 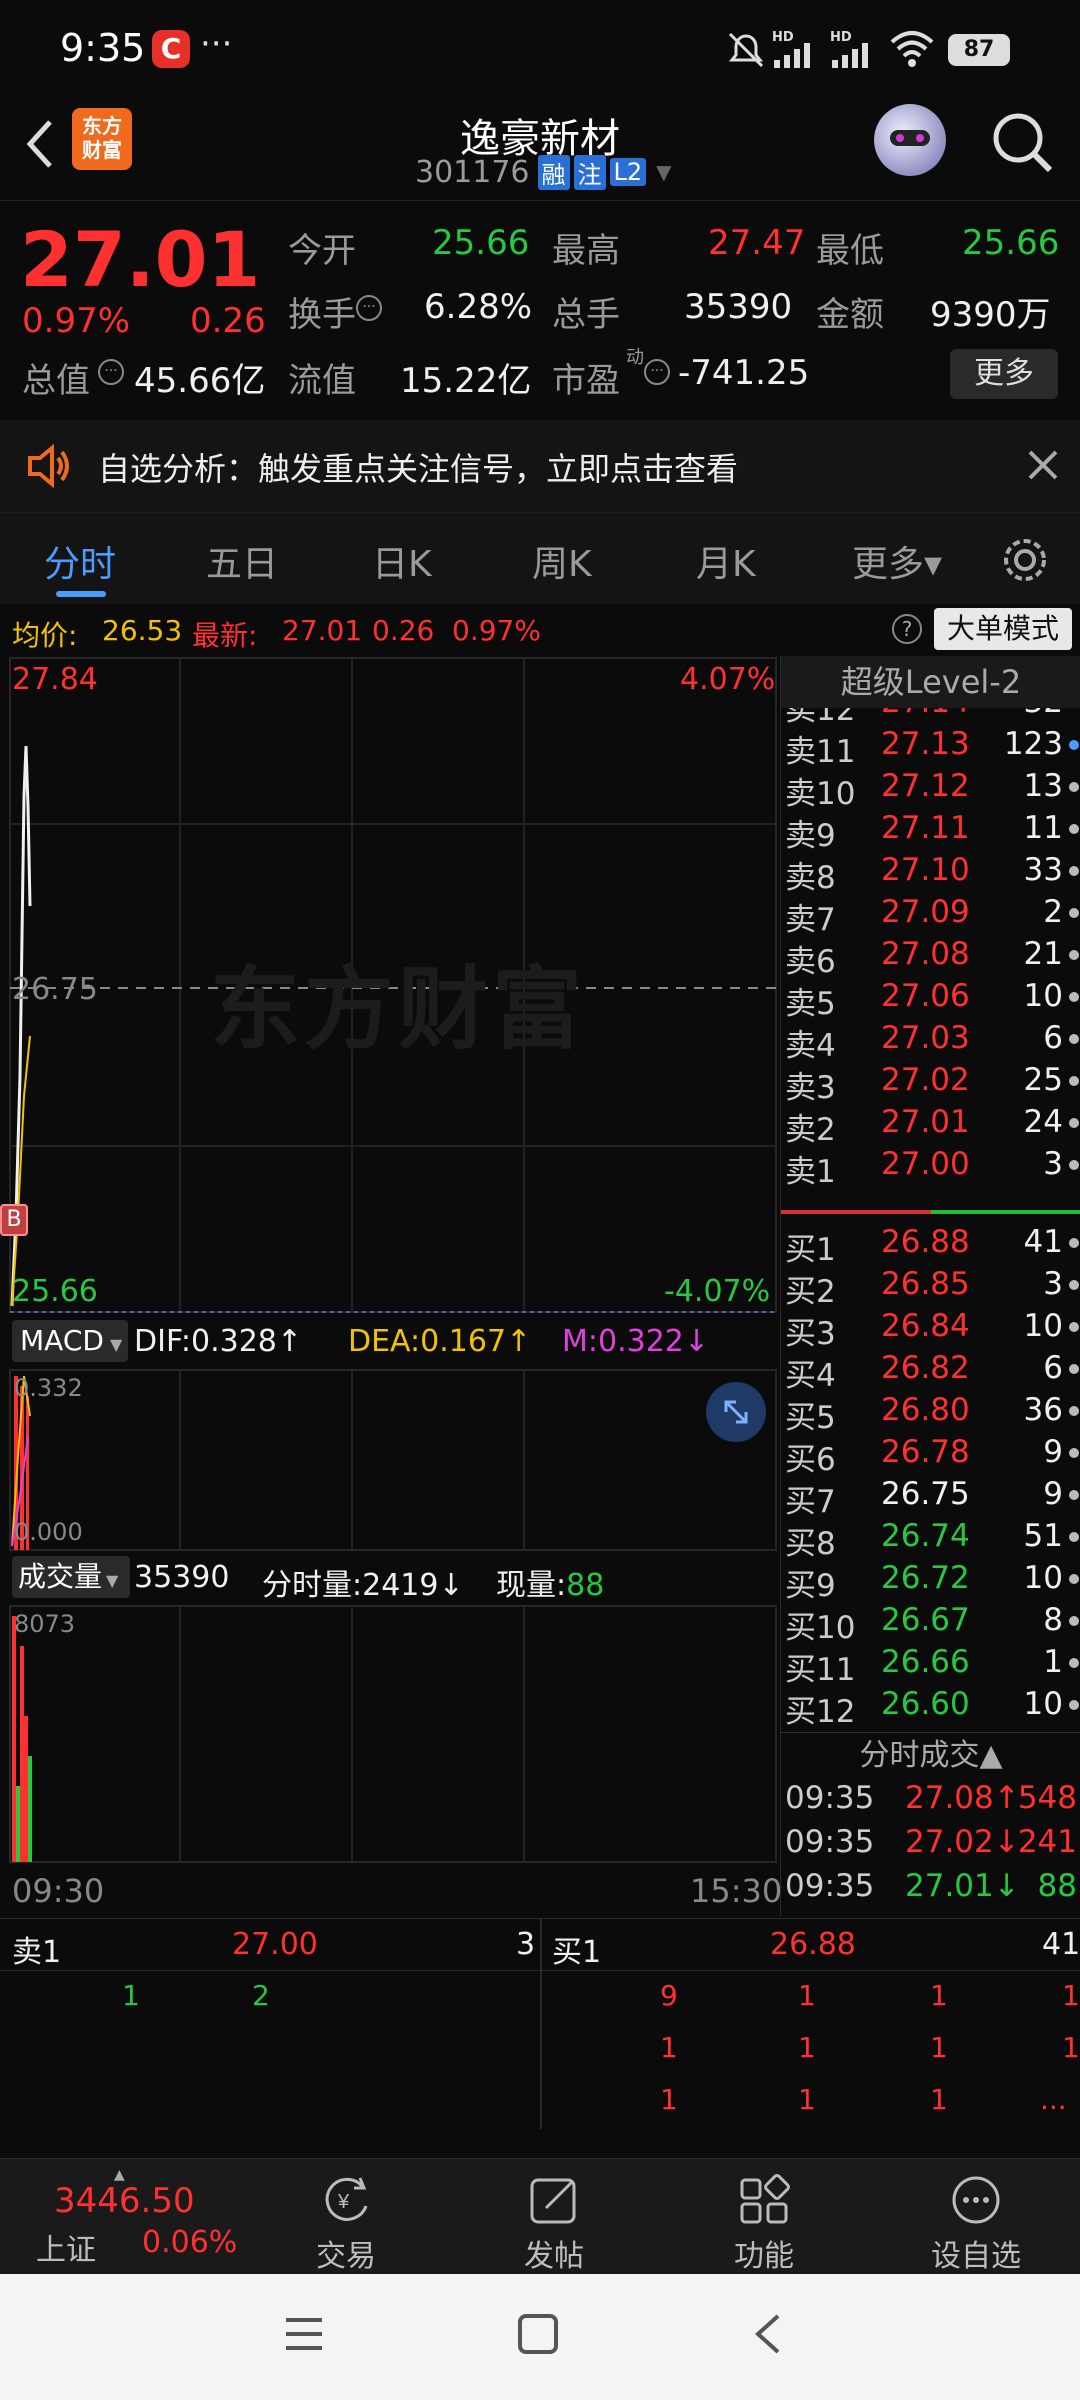 I want to click on nav-trade: ¥ 交易, so click(x=346, y=2222).